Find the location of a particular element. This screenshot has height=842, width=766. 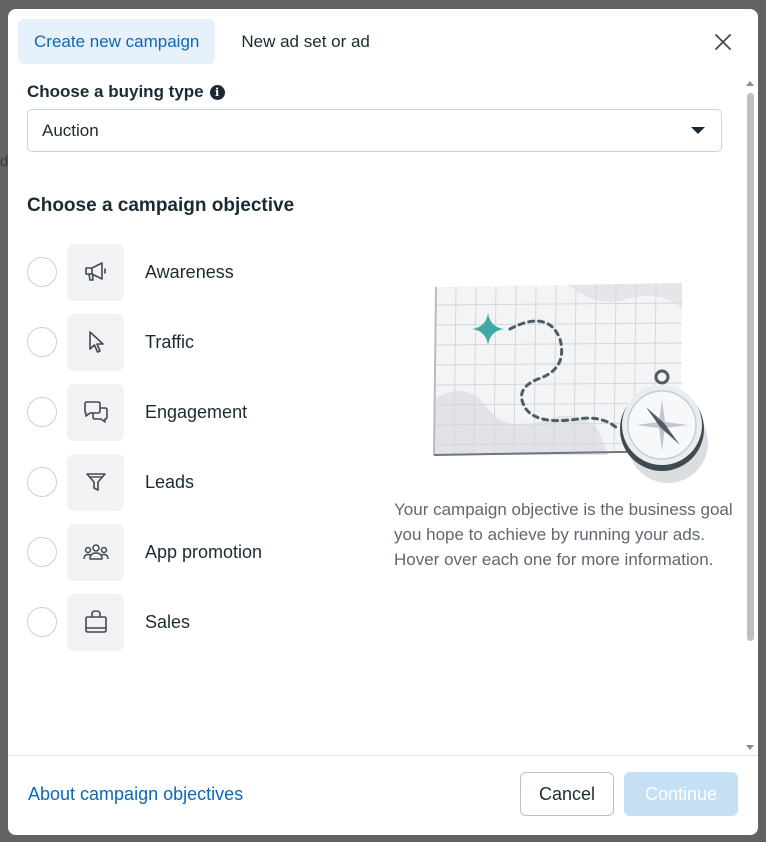

objective-sales: Sales is located at coordinates (192, 622).